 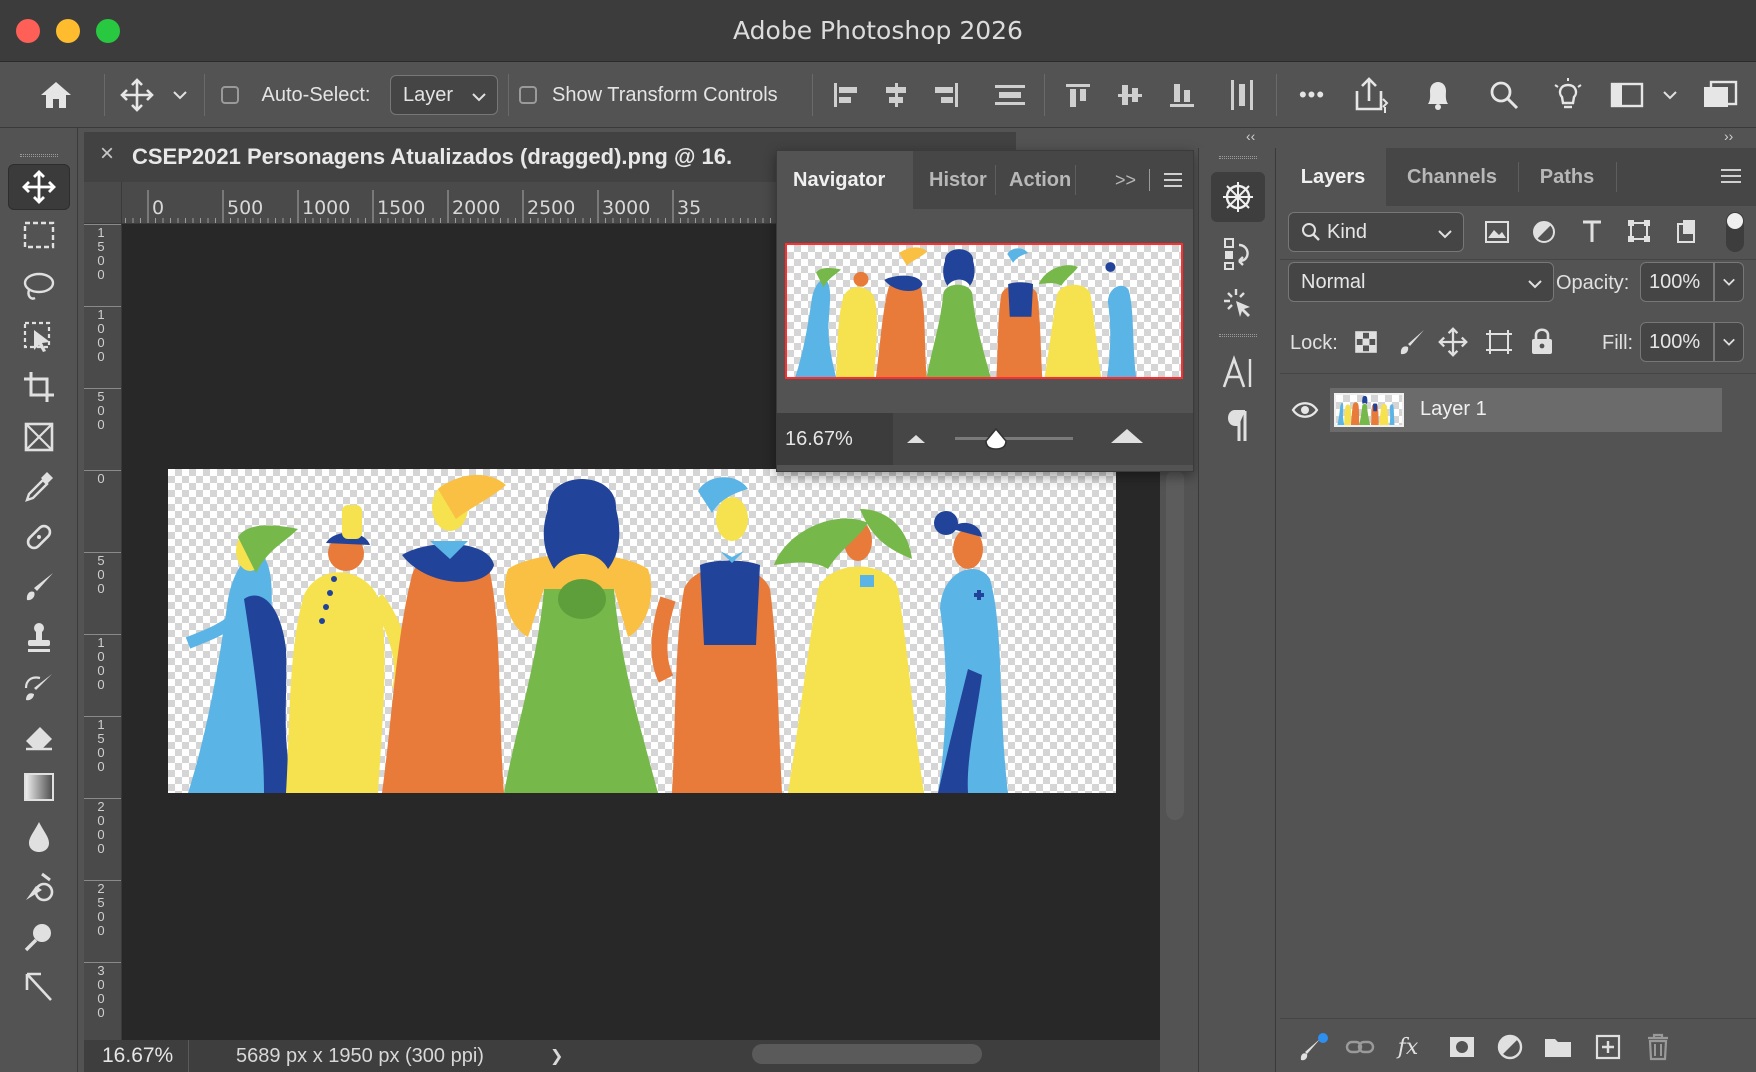 What do you see at coordinates (101, 827) in the screenshot?
I see `ruler-label: 2000` at bounding box center [101, 827].